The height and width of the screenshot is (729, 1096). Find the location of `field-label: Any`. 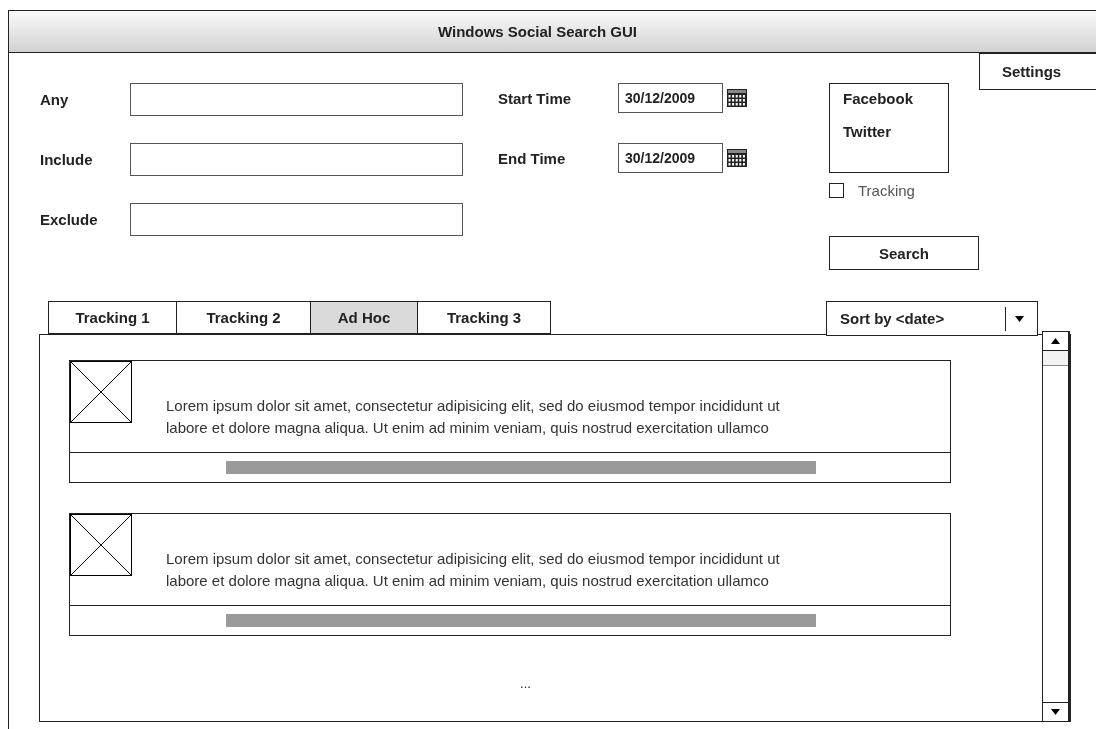

field-label: Any is located at coordinates (55, 99).